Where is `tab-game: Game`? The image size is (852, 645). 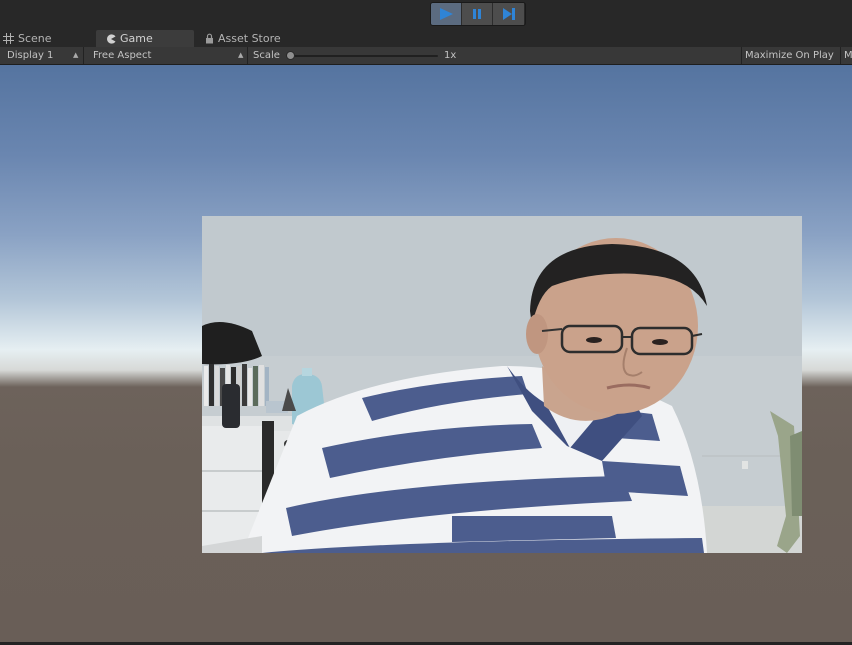 tab-game: Game is located at coordinates (145, 38).